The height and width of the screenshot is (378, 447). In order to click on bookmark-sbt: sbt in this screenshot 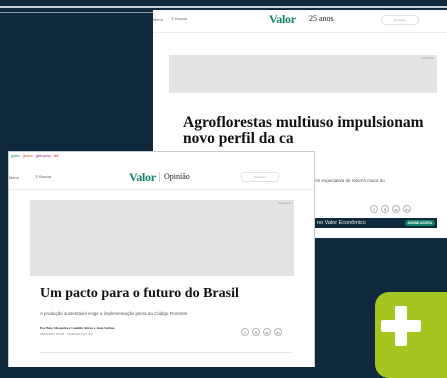, I will do `click(56, 156)`.